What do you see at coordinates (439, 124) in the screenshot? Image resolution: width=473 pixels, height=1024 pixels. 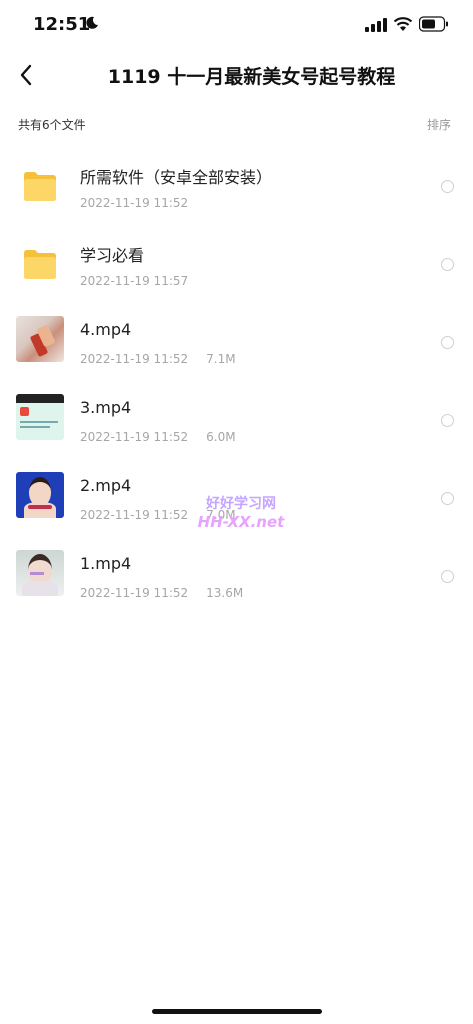 I see `sort-button: 排序` at bounding box center [439, 124].